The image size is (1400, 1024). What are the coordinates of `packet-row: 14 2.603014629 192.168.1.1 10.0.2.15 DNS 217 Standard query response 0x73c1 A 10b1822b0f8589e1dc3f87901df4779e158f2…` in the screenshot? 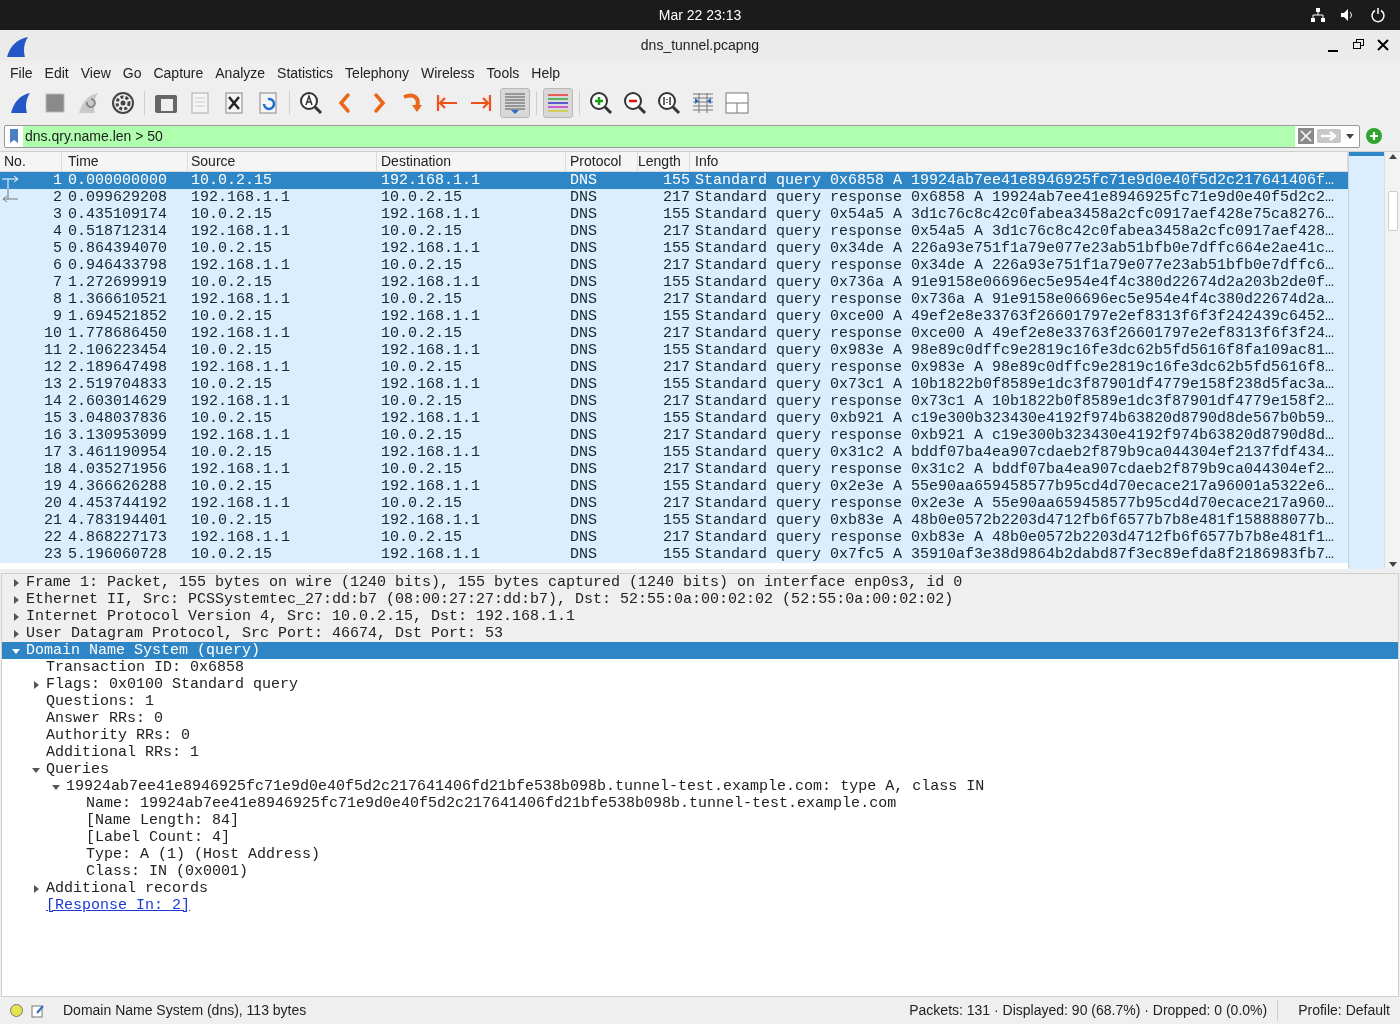 It's located at (674, 401).